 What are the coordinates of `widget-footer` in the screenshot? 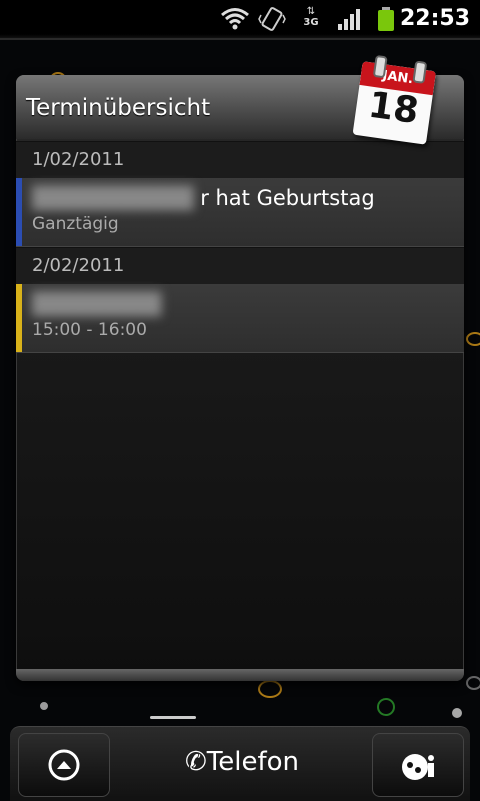 It's located at (240, 675).